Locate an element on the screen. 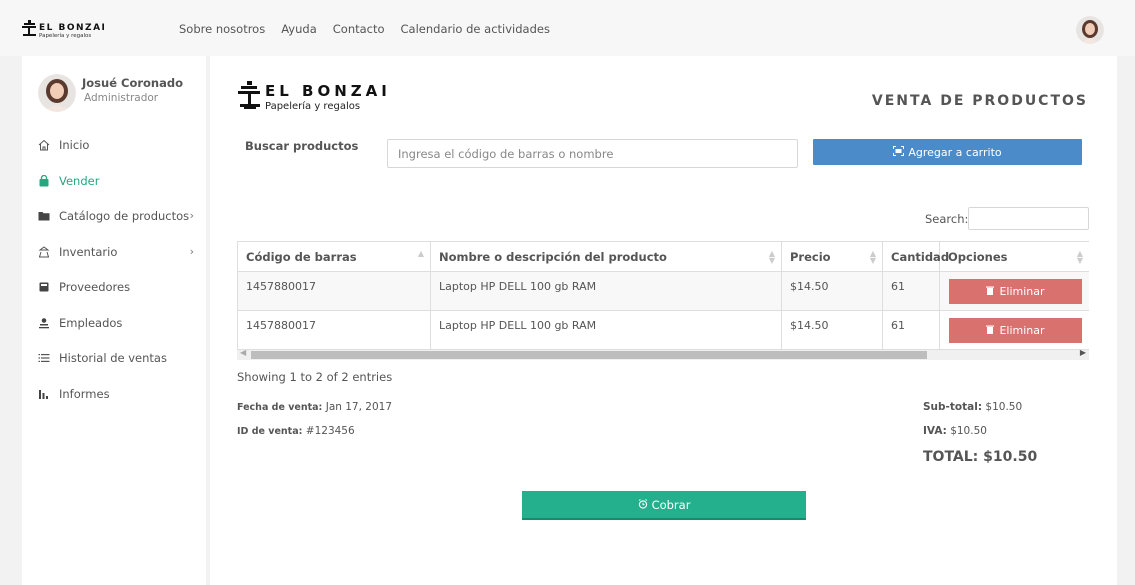 The image size is (1135, 585). sidebar-item-label: Informes is located at coordinates (84, 393).